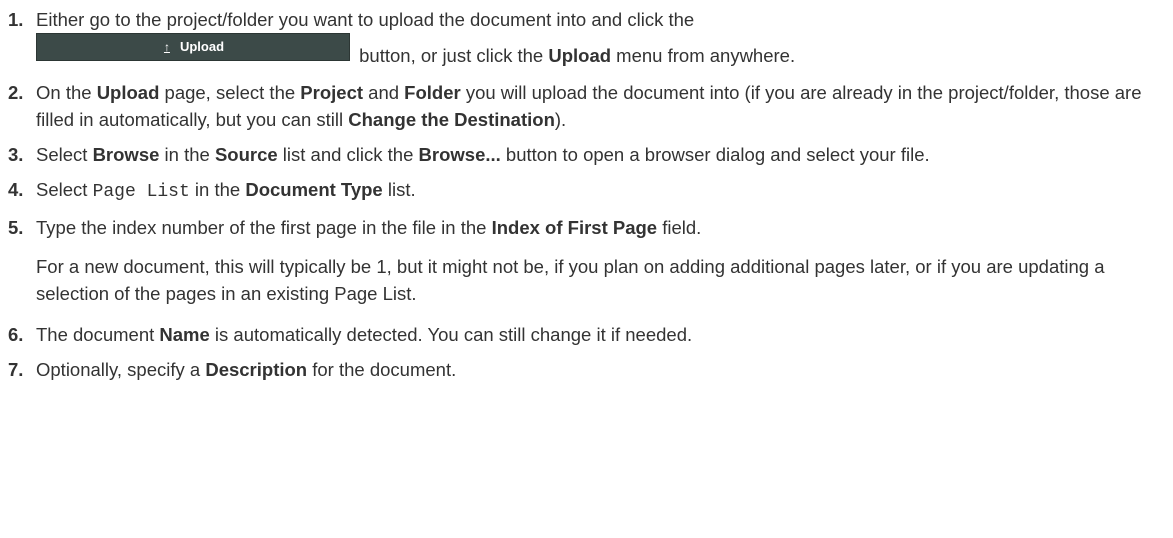 This screenshot has width=1173, height=538. What do you see at coordinates (16, 154) in the screenshot?
I see `step-number: 3.` at bounding box center [16, 154].